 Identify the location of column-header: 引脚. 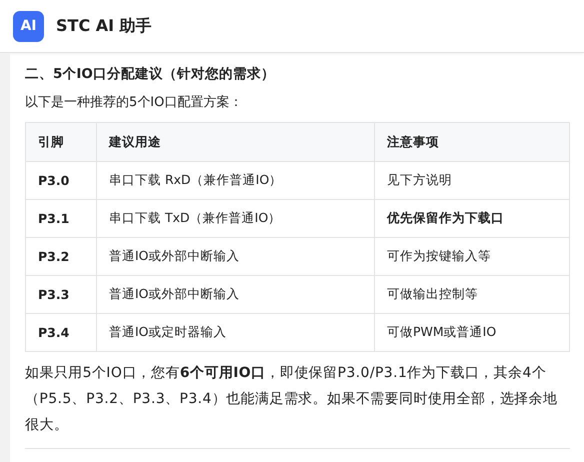
(61, 142).